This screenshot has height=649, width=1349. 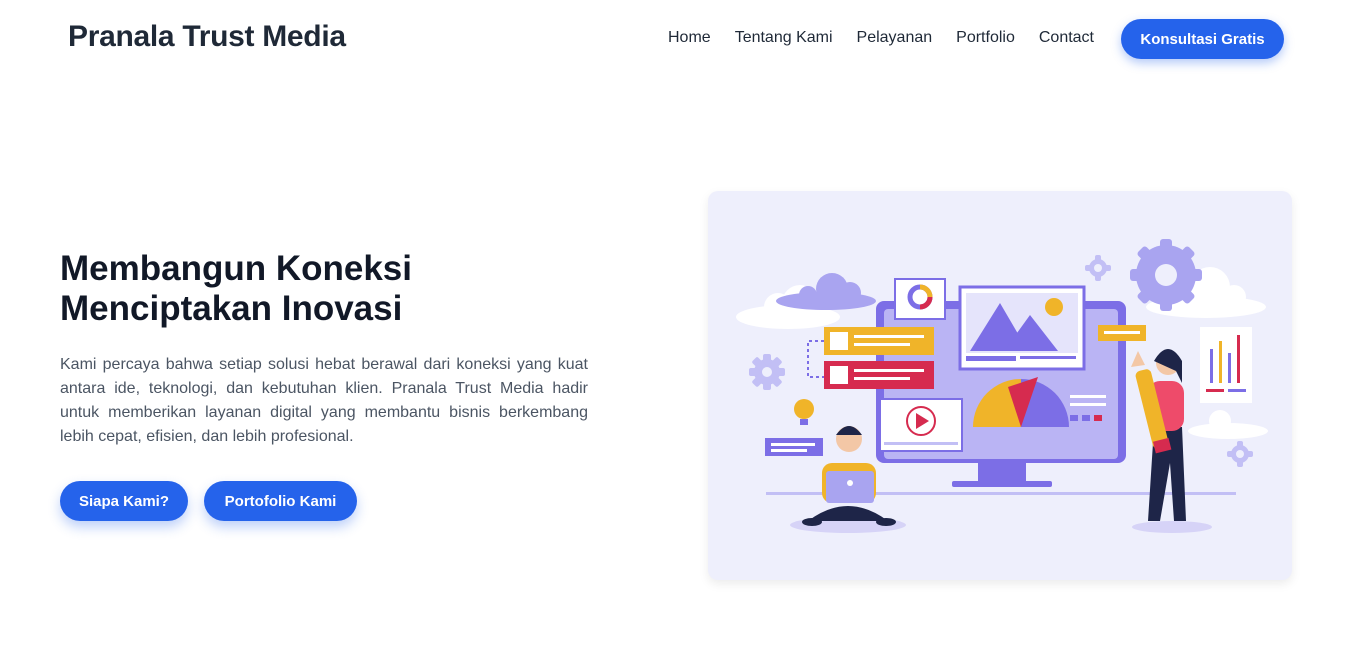 I want to click on siapa-kami-button: Siapa Kami?, so click(x=124, y=501).